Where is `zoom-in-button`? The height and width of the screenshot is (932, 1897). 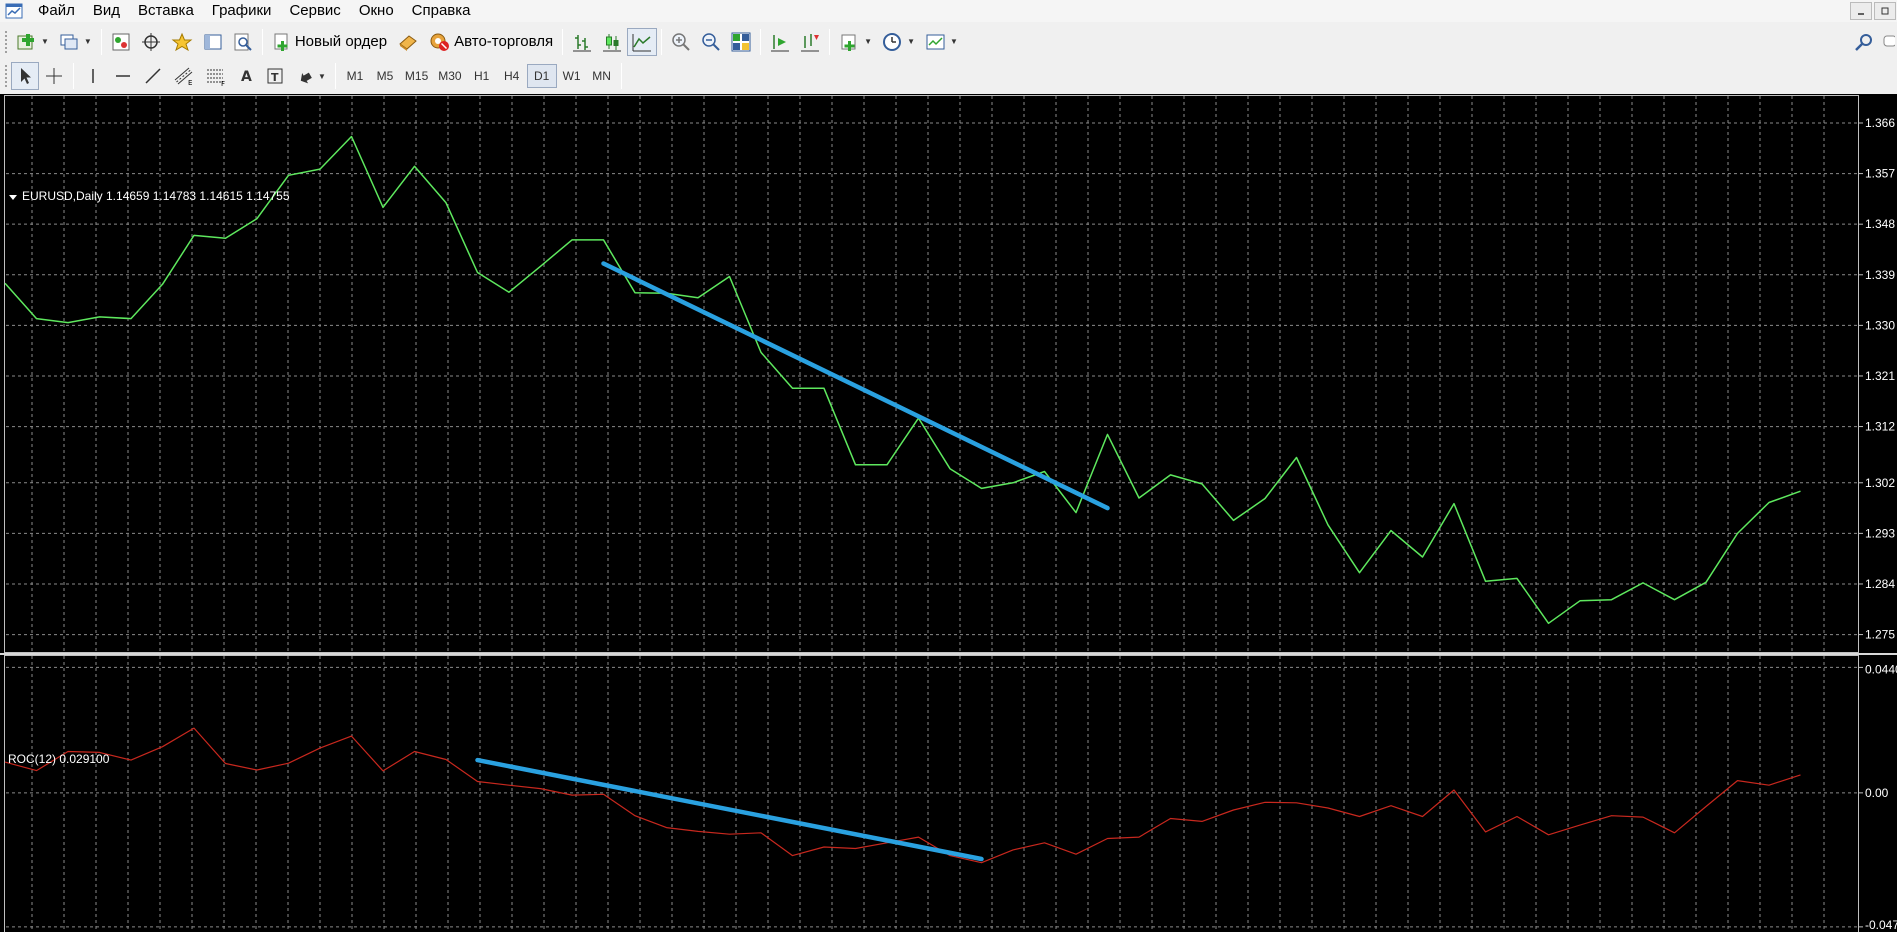 zoom-in-button is located at coordinates (681, 42).